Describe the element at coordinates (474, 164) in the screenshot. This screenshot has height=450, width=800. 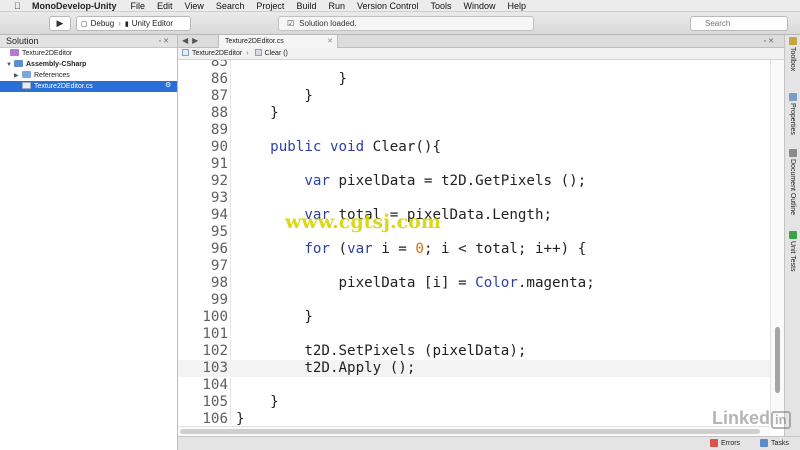
I see `code-line: 91` at that location.